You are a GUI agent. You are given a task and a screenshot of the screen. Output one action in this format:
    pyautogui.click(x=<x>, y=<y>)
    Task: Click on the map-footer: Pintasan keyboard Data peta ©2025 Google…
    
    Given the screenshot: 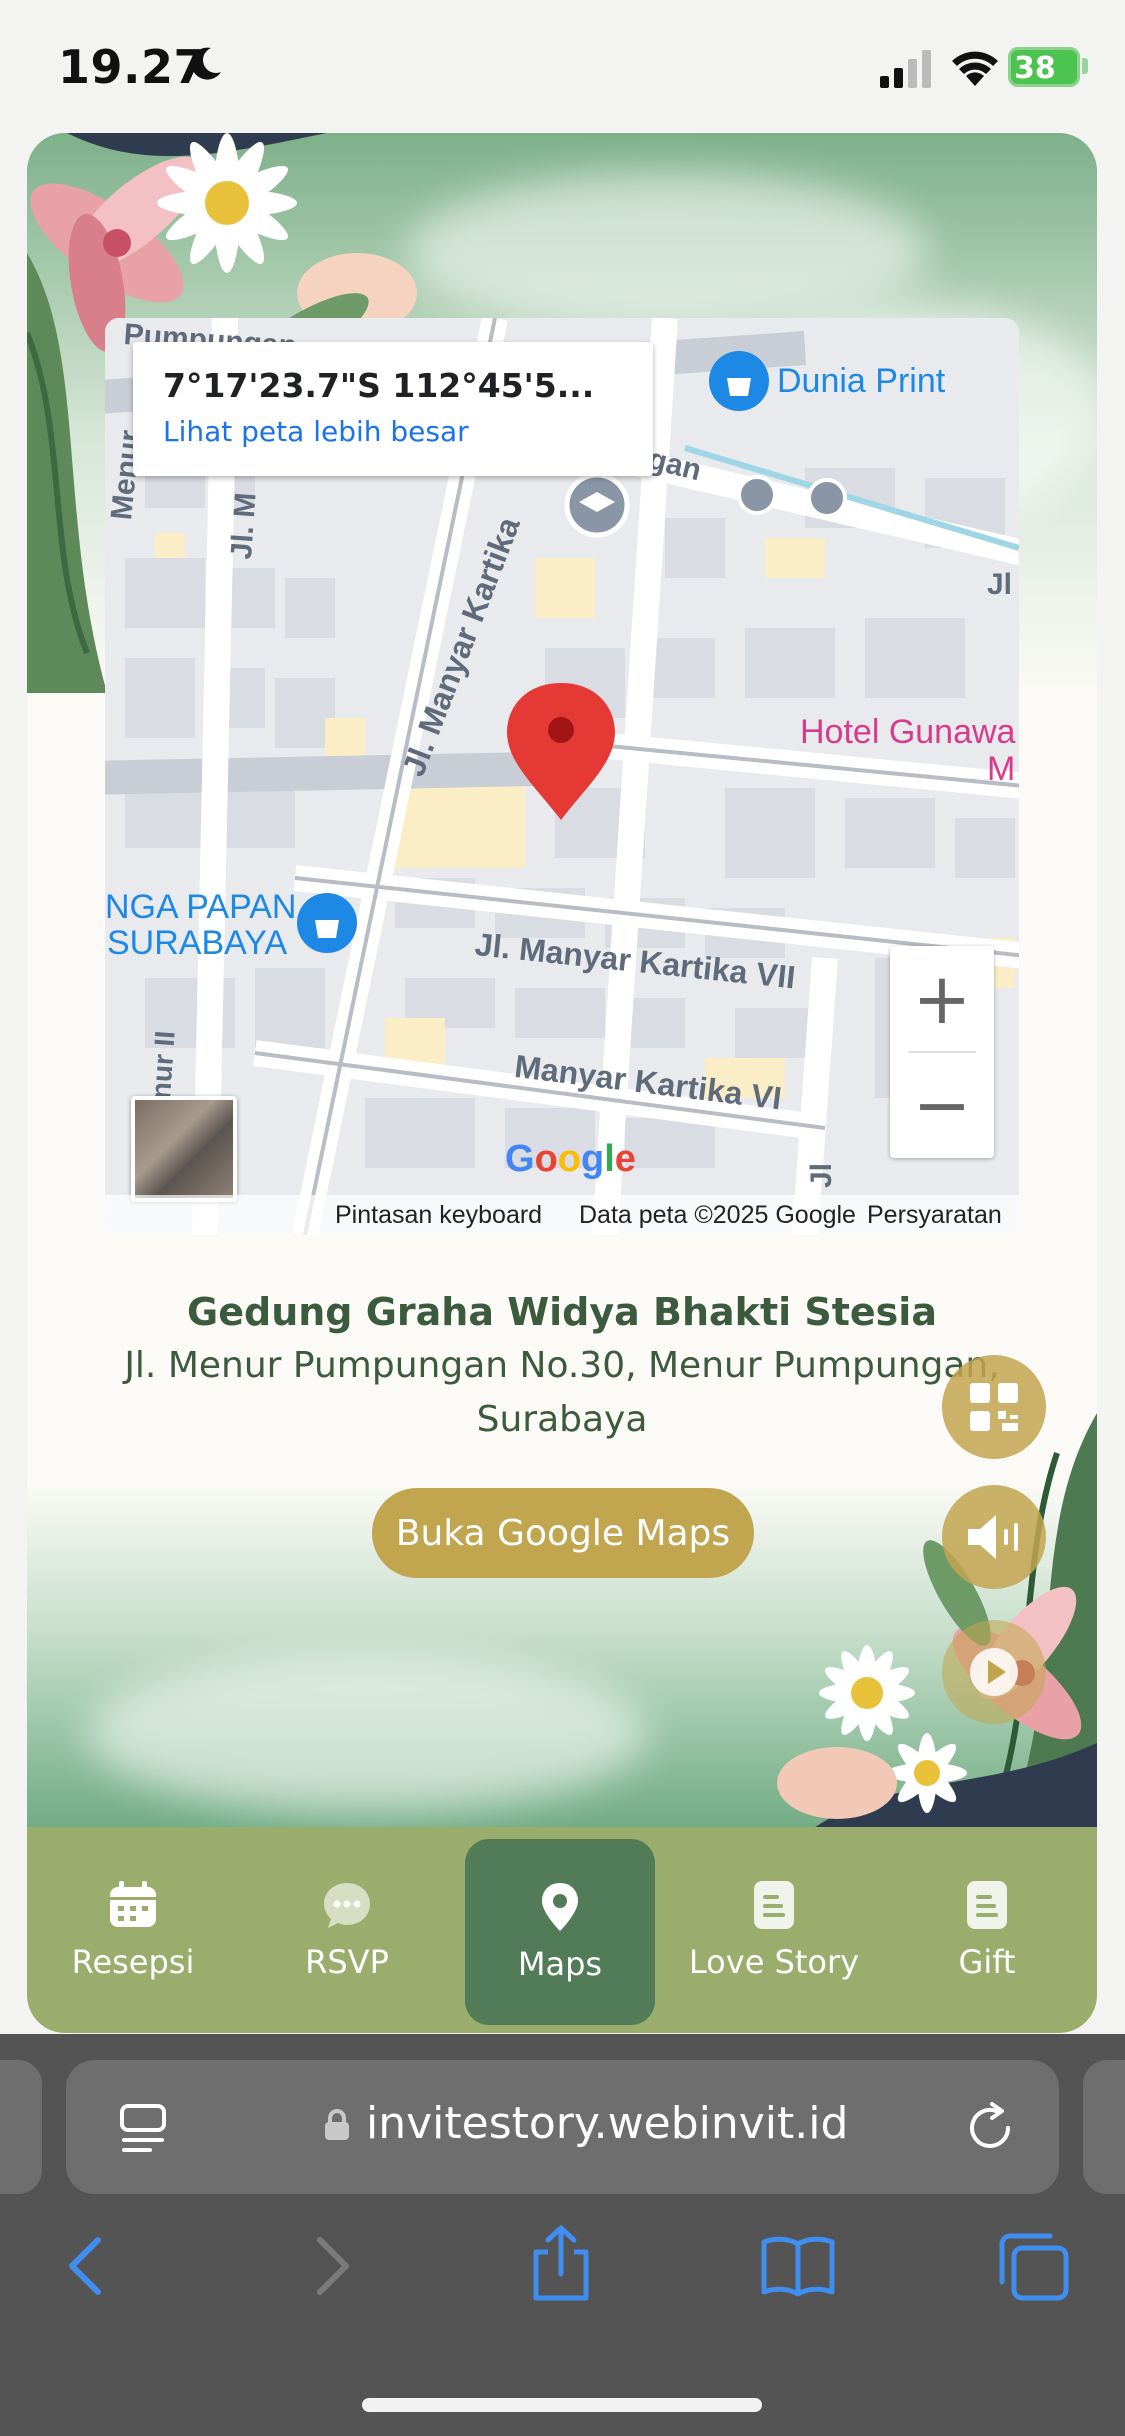 What is the action you would take?
    pyautogui.click(x=562, y=1215)
    